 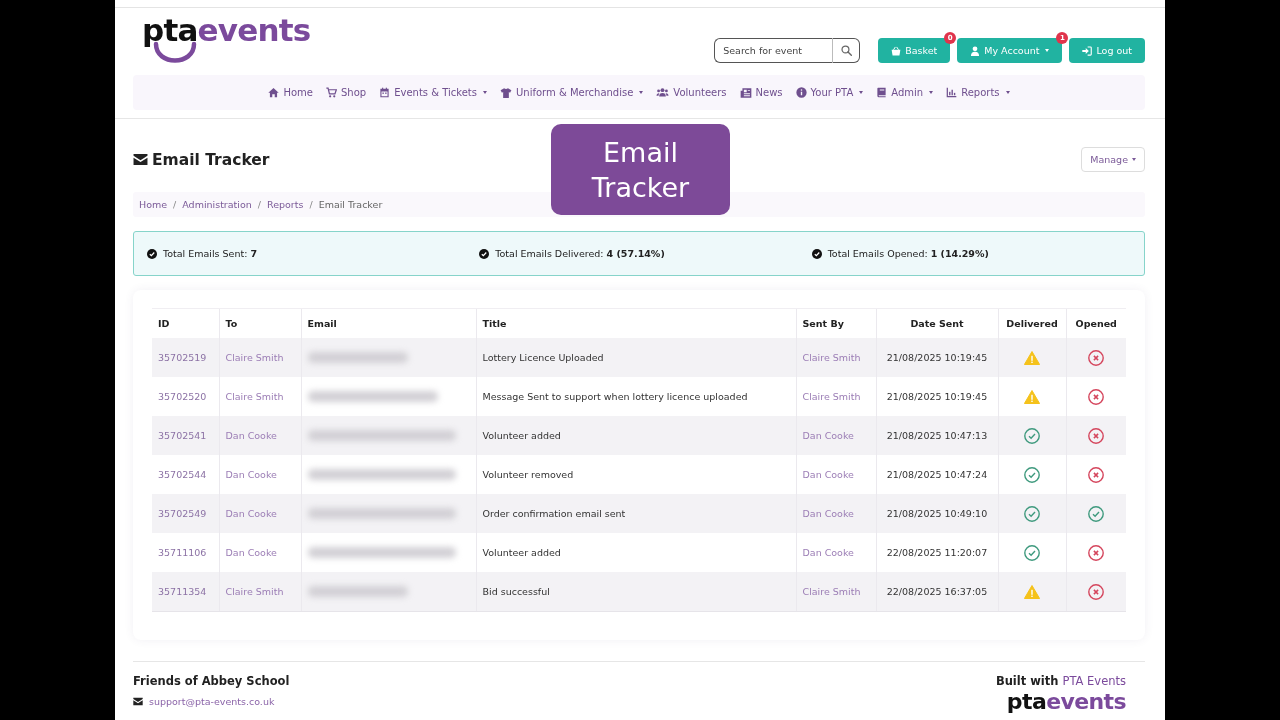 I want to click on search-button, so click(x=846, y=50).